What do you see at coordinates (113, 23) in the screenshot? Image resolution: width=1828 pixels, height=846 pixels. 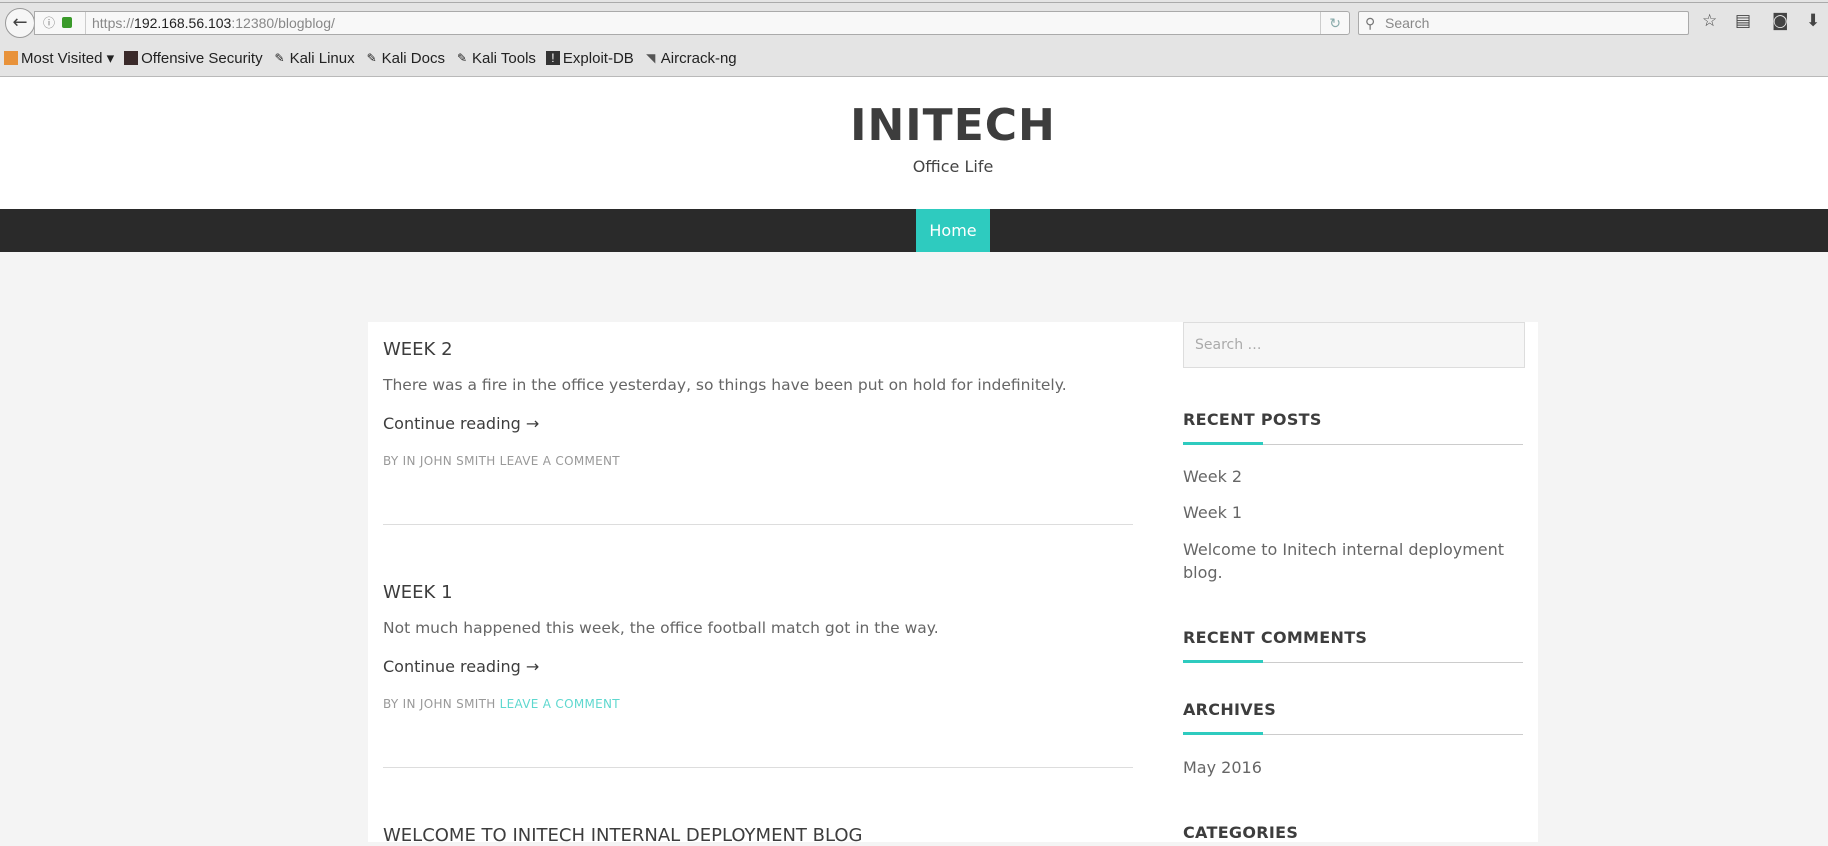 I see `url-scheme: https://` at bounding box center [113, 23].